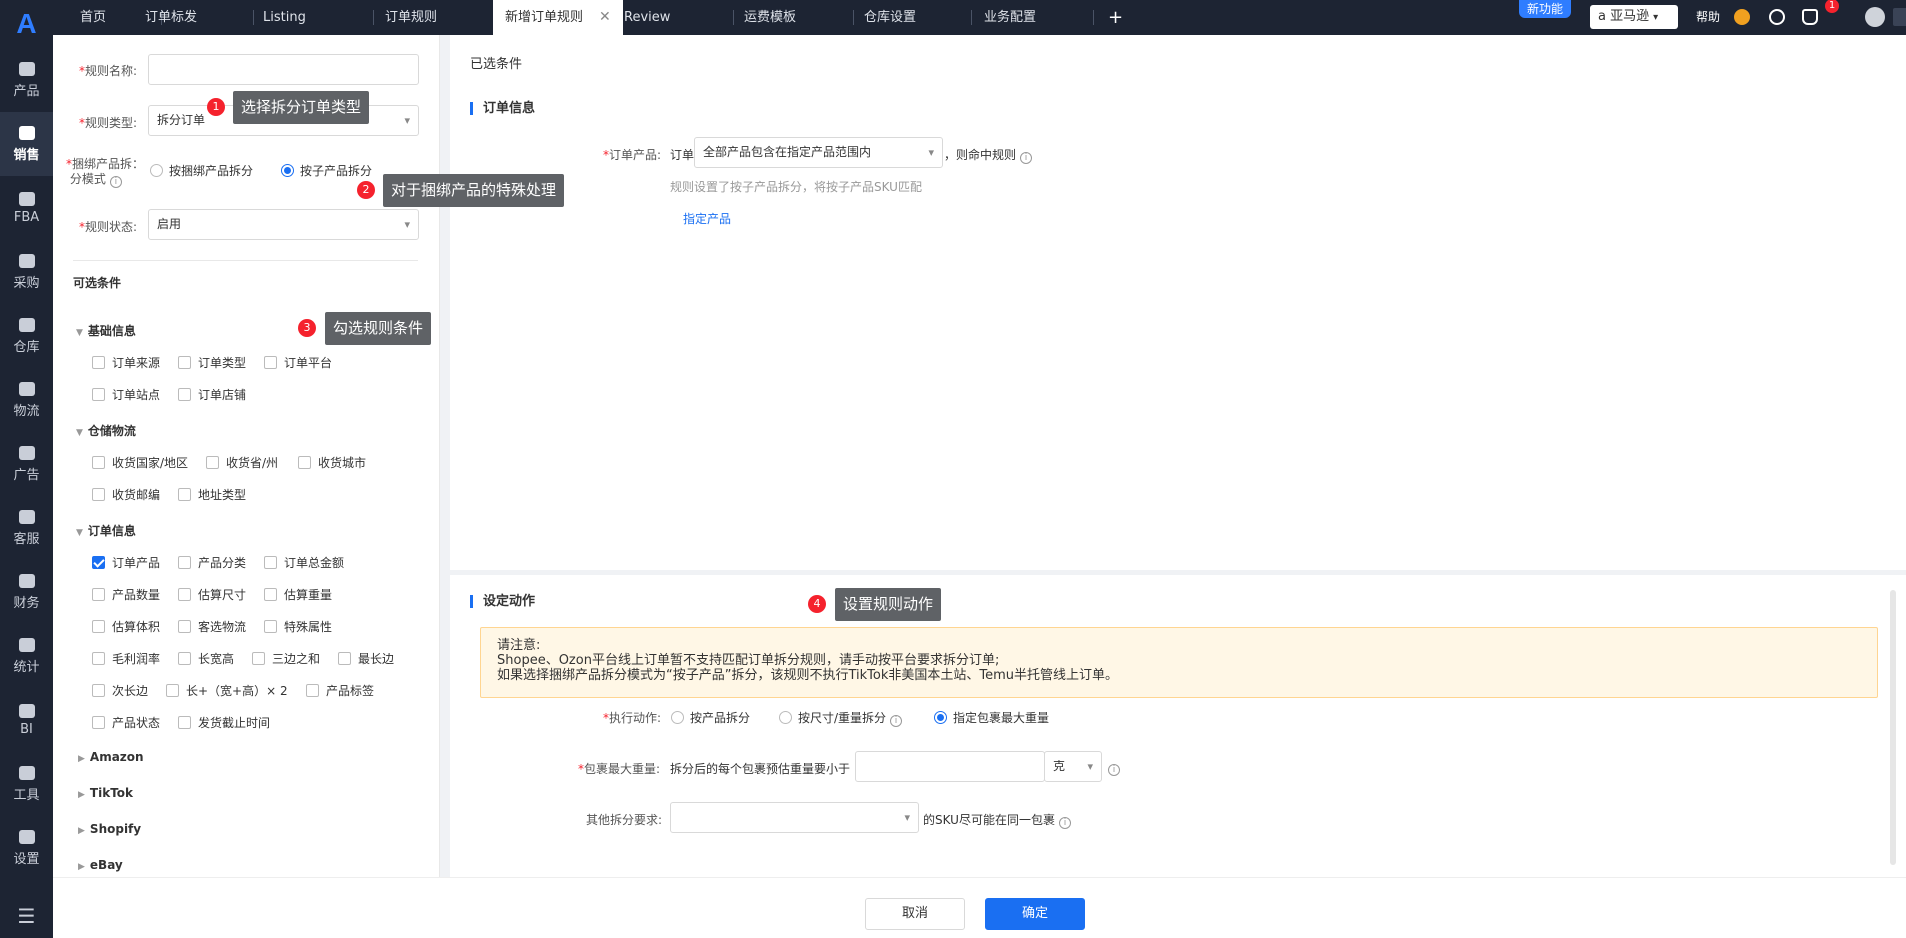 The height and width of the screenshot is (938, 1906). What do you see at coordinates (242, 462) in the screenshot?
I see `cond-ship-state: 收货省/州` at bounding box center [242, 462].